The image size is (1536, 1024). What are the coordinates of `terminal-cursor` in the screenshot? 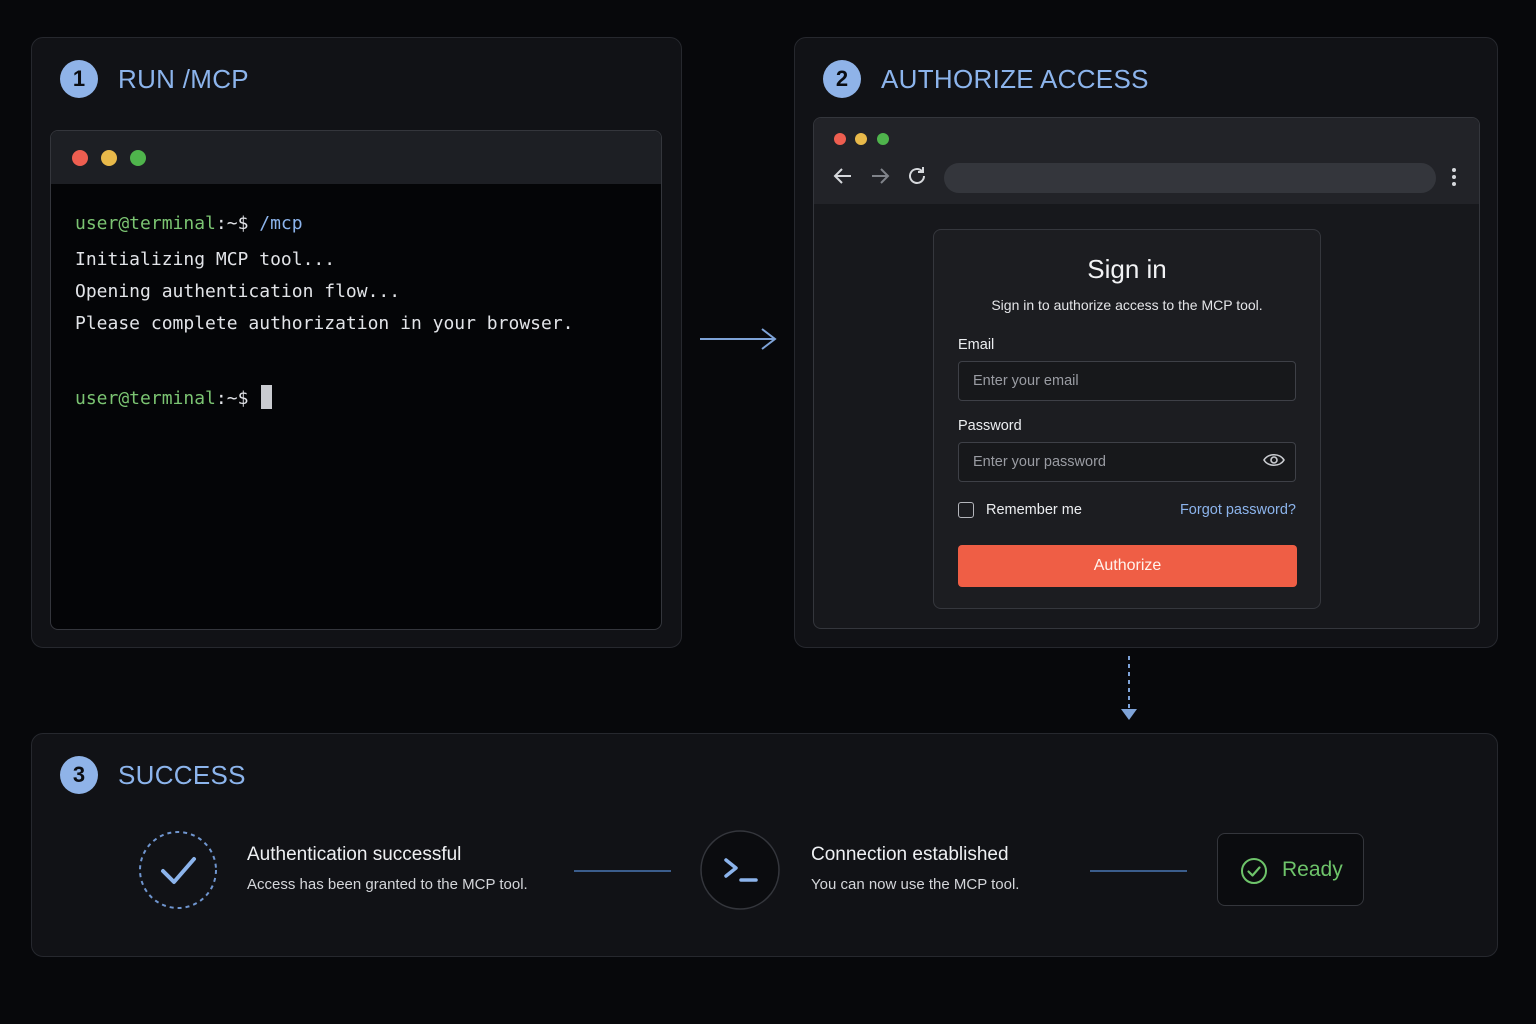 It's located at (267, 397).